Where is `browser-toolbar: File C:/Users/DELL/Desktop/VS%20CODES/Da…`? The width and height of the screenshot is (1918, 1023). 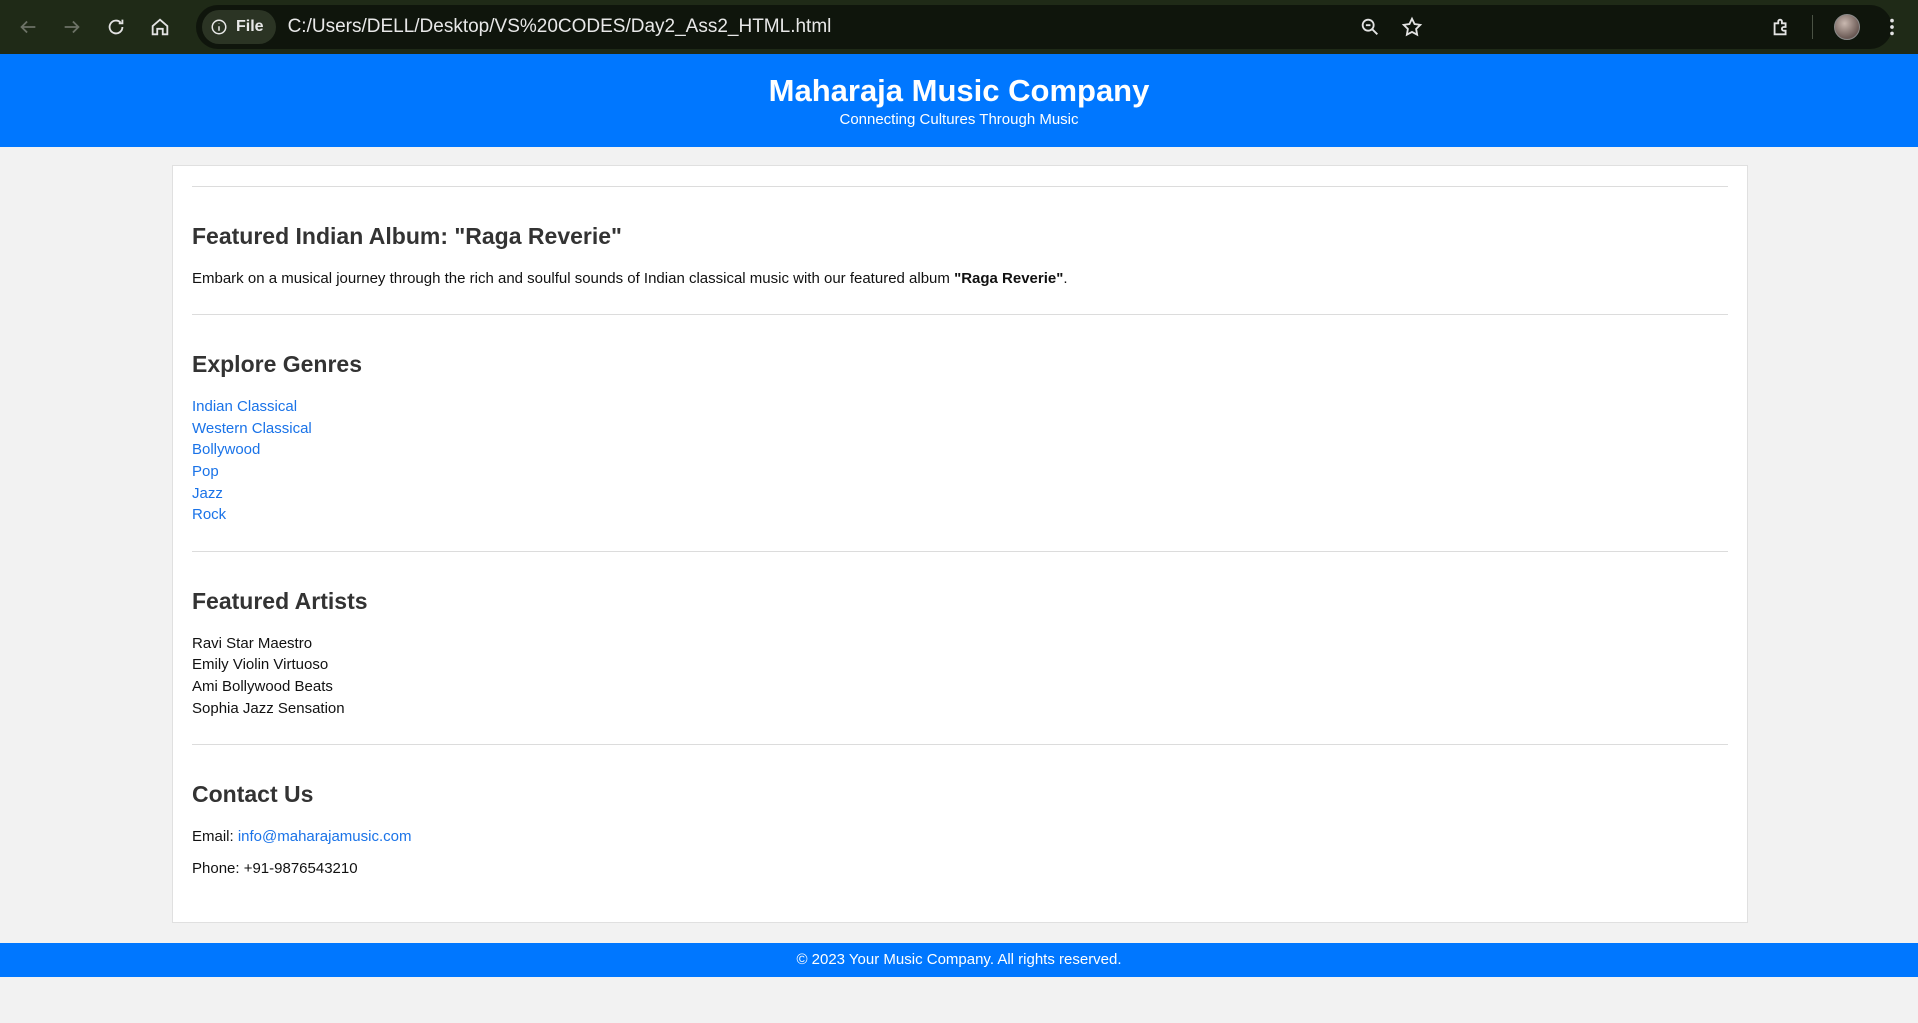
browser-toolbar: File C:/Users/DELL/Desktop/VS%20CODES/Da… is located at coordinates (959, 27).